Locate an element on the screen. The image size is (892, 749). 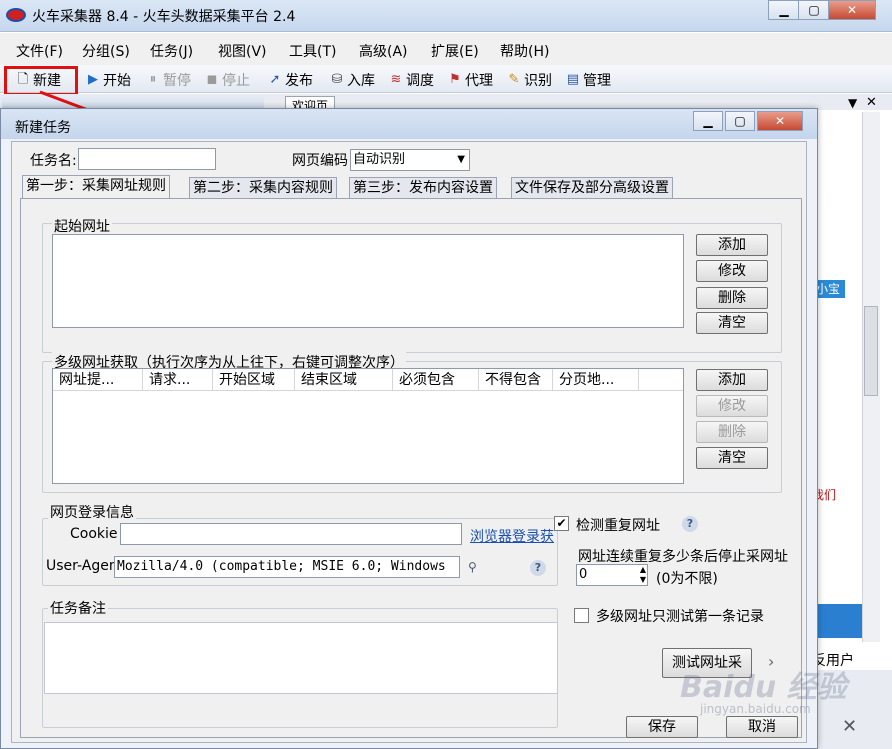
notes-textarea is located at coordinates (301, 658).